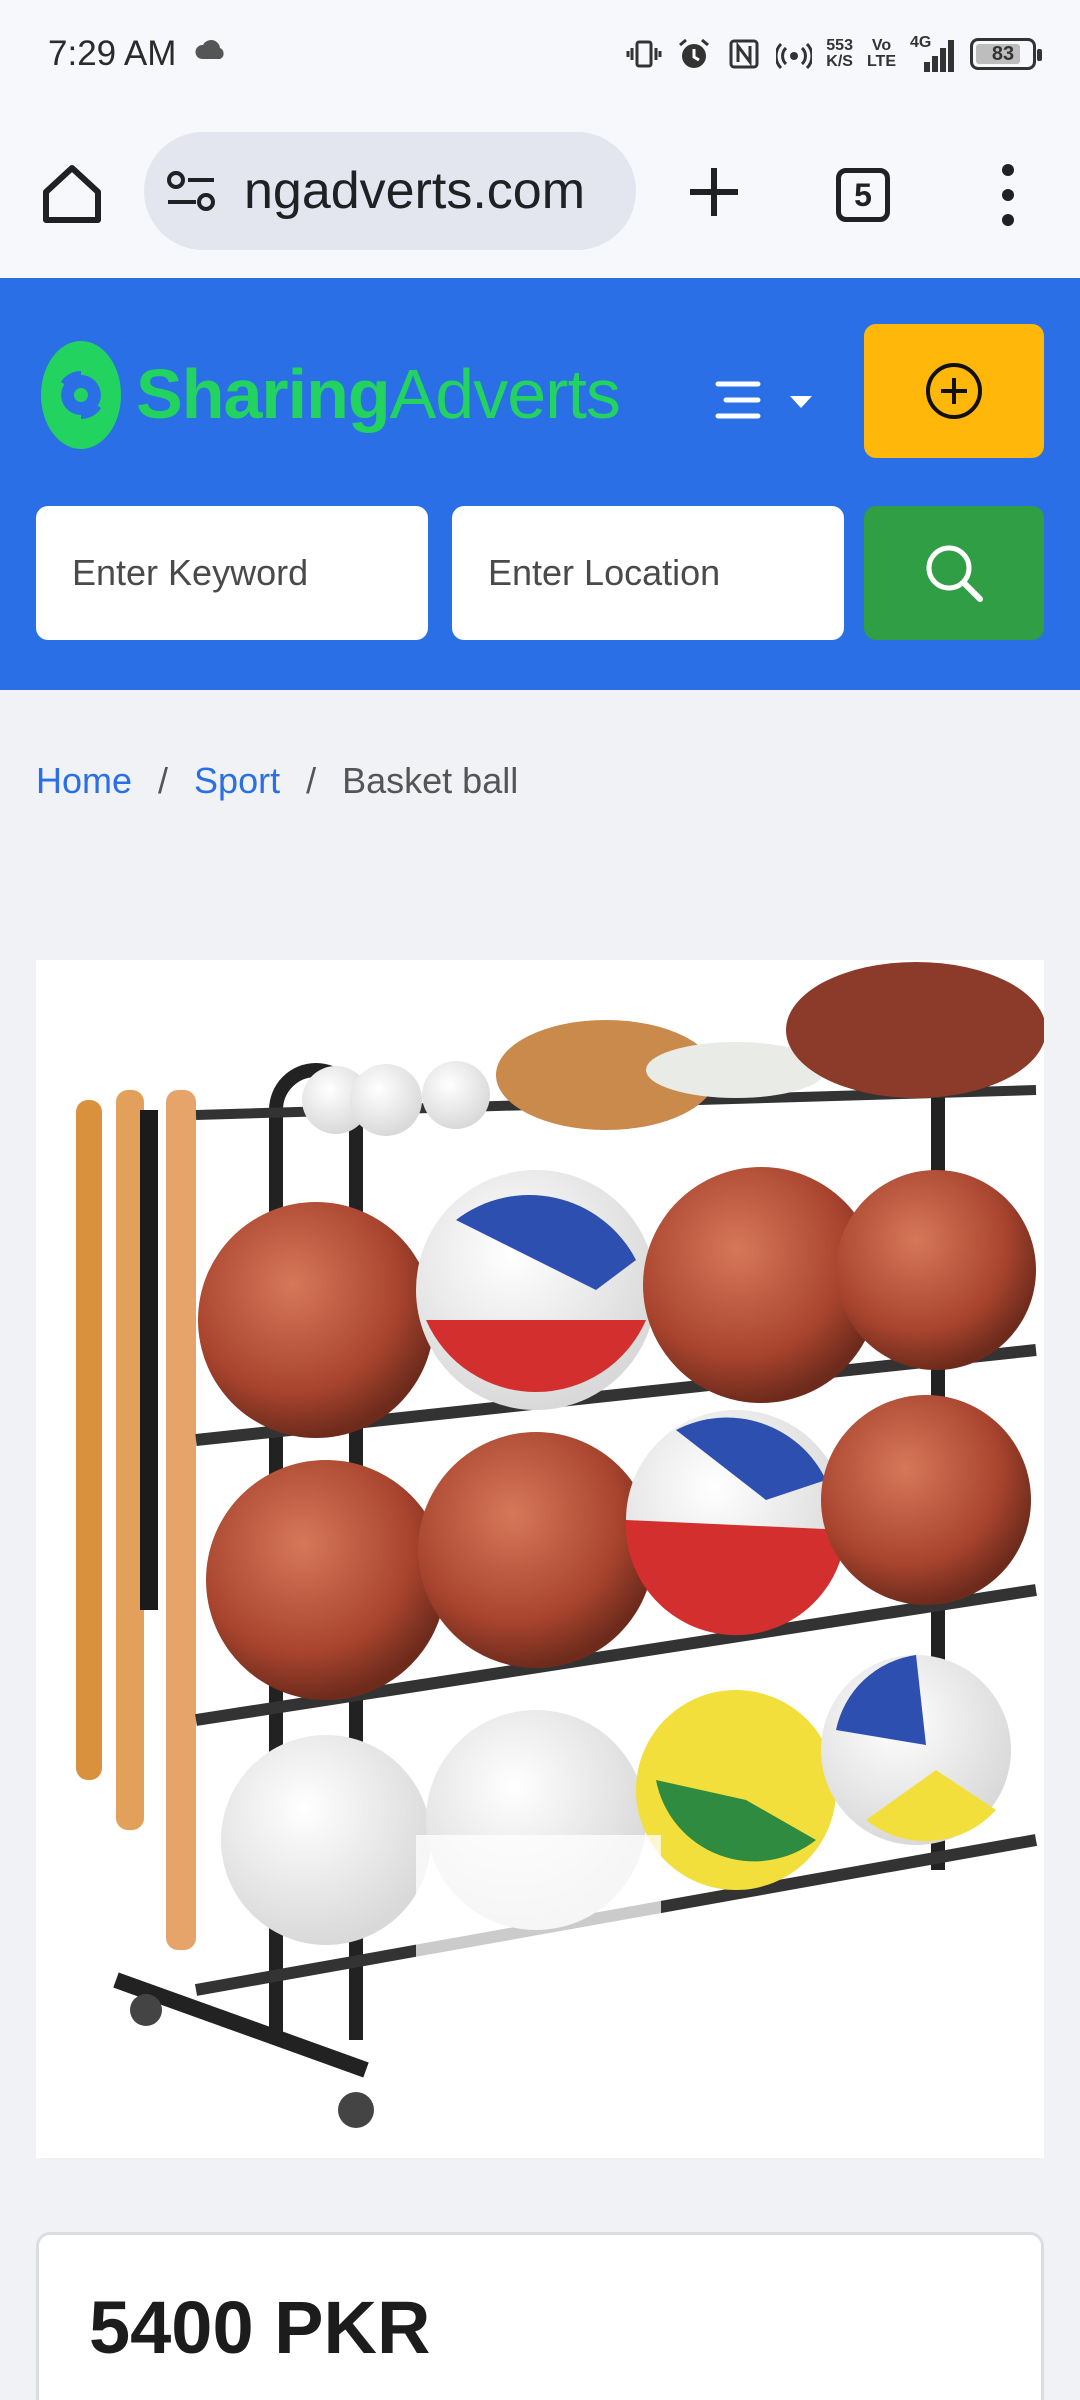 The height and width of the screenshot is (2400, 1080). What do you see at coordinates (933, 54) in the screenshot?
I see `signal-icon: 4G` at bounding box center [933, 54].